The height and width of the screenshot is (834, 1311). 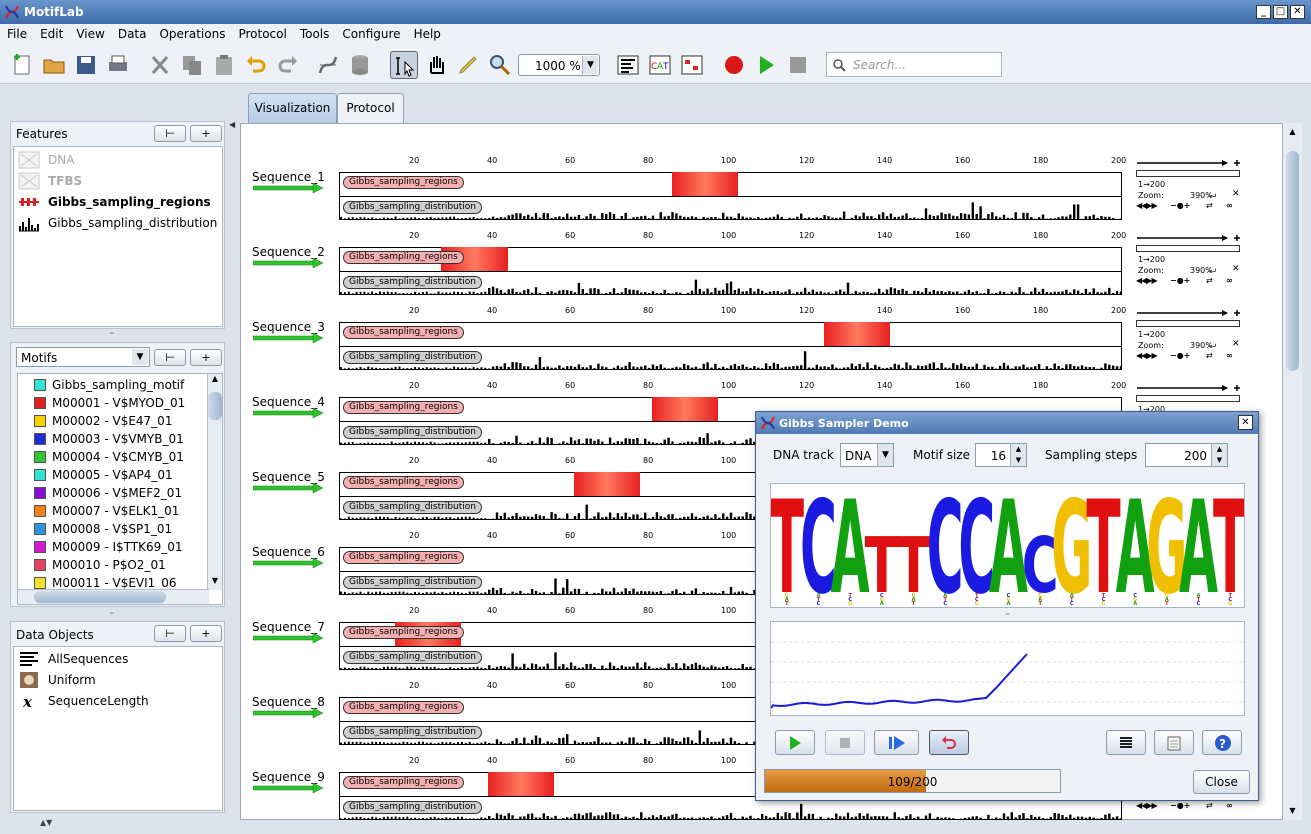 What do you see at coordinates (360, 65) in the screenshot?
I see `database-icon` at bounding box center [360, 65].